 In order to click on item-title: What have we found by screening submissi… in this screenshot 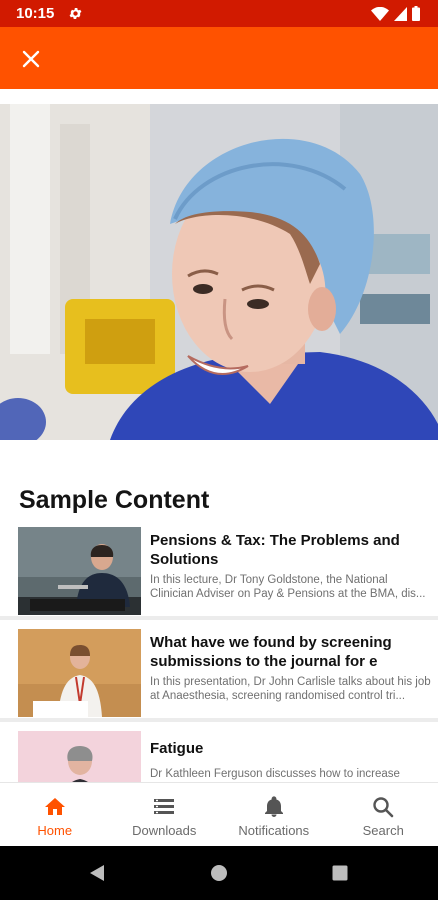, I will do `click(271, 652)`.